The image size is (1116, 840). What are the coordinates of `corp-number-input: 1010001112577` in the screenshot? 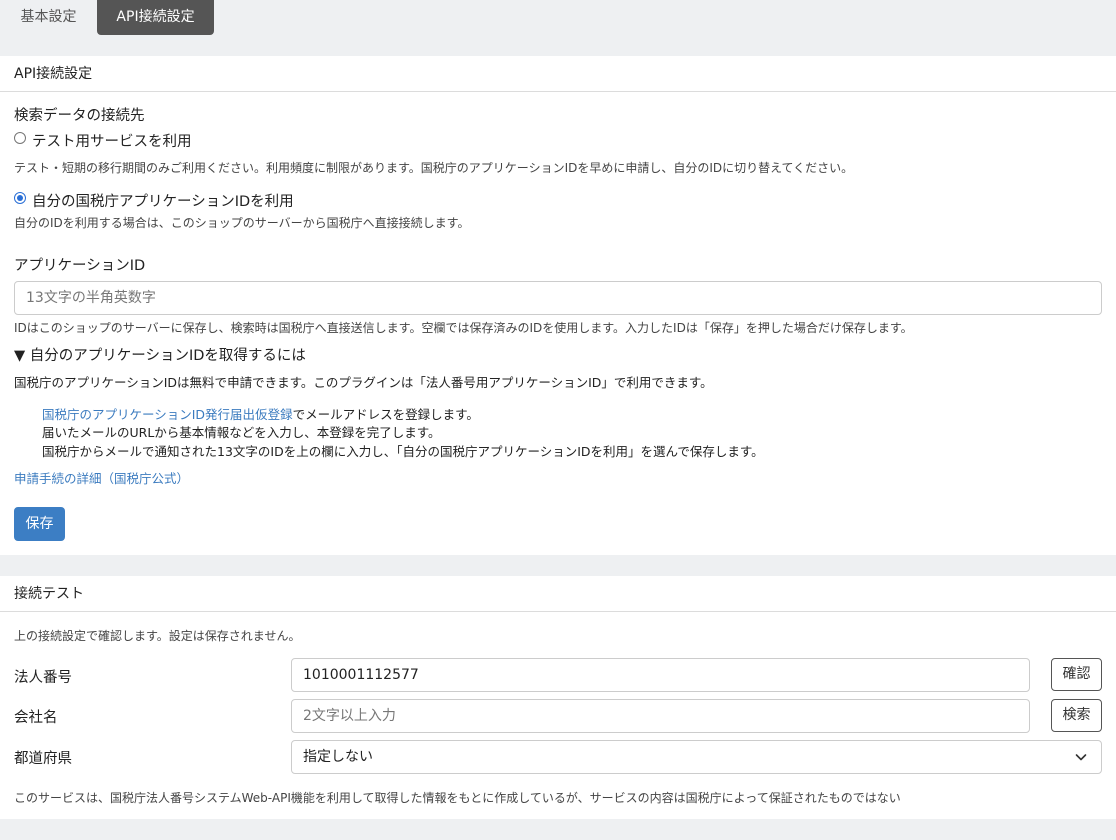 It's located at (660, 675).